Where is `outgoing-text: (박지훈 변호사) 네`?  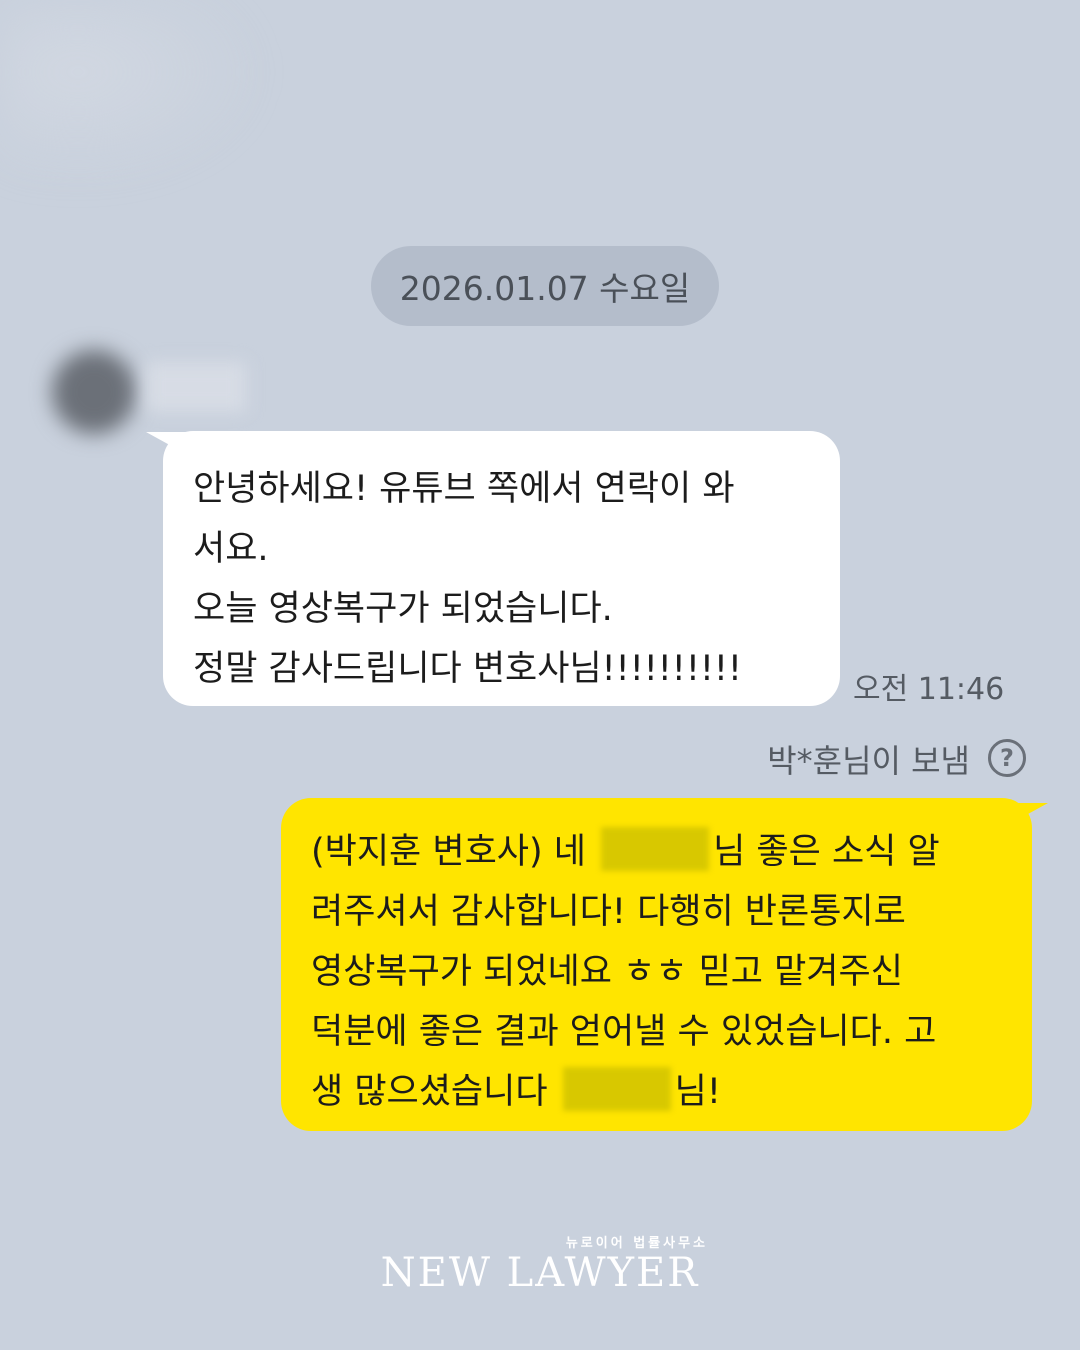
outgoing-text: (박지훈 변호사) 네 is located at coordinates (448, 852).